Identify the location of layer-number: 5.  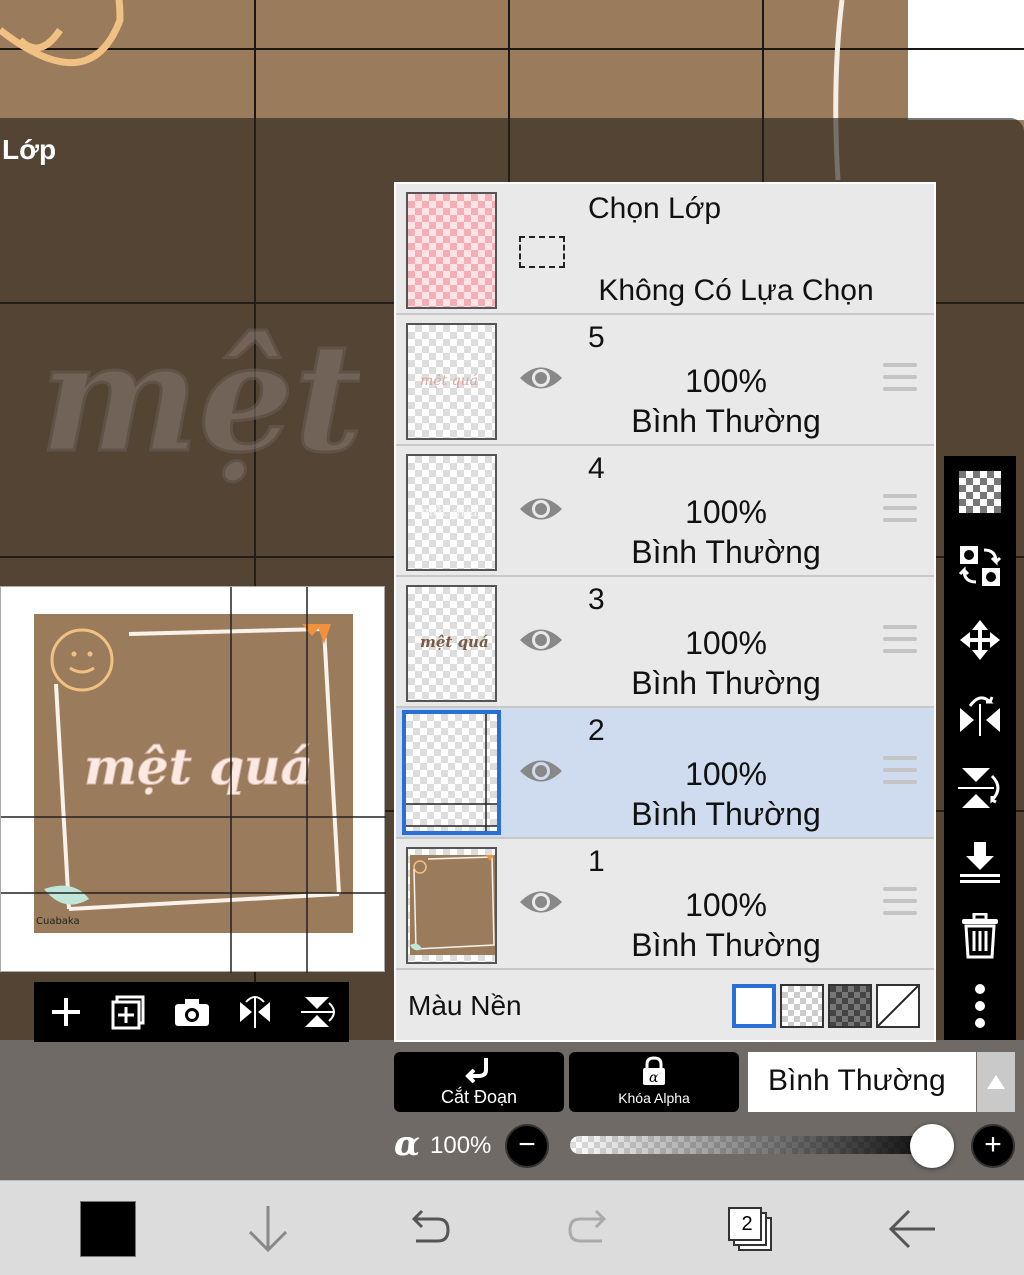
(596, 337).